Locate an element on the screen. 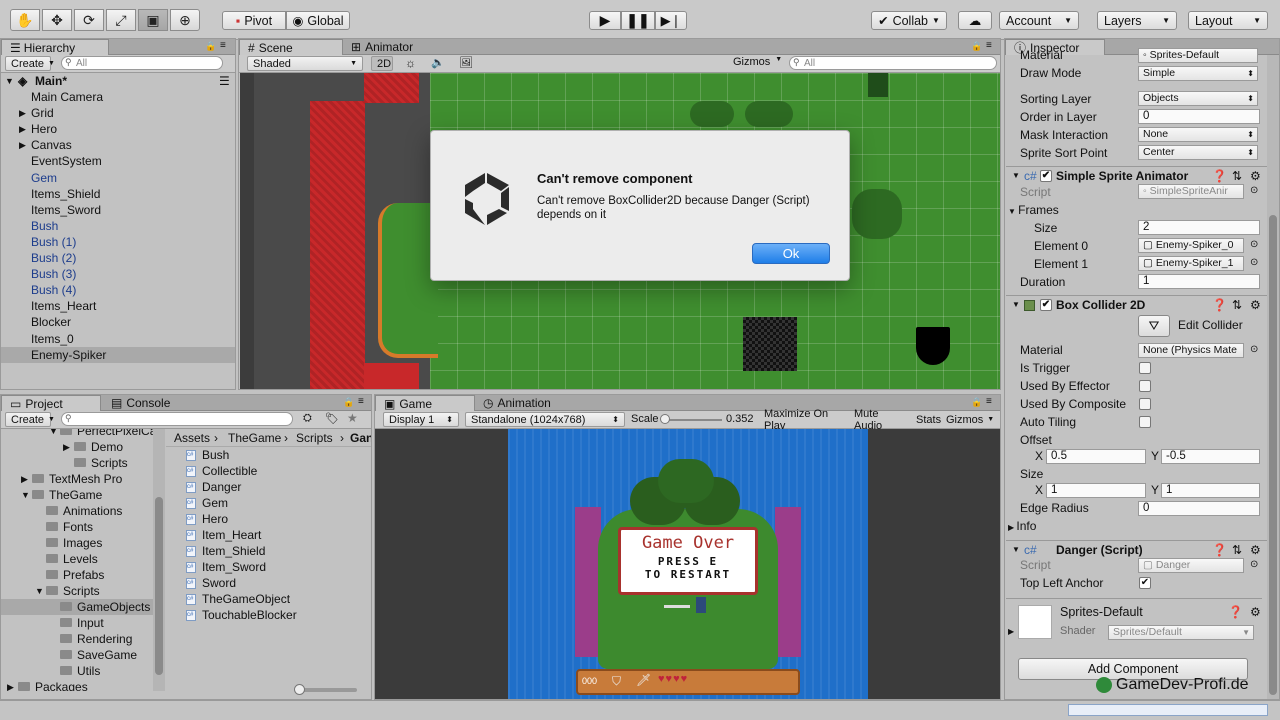 The image size is (1280, 720). project-folder-item: Fonts is located at coordinates (77, 527).